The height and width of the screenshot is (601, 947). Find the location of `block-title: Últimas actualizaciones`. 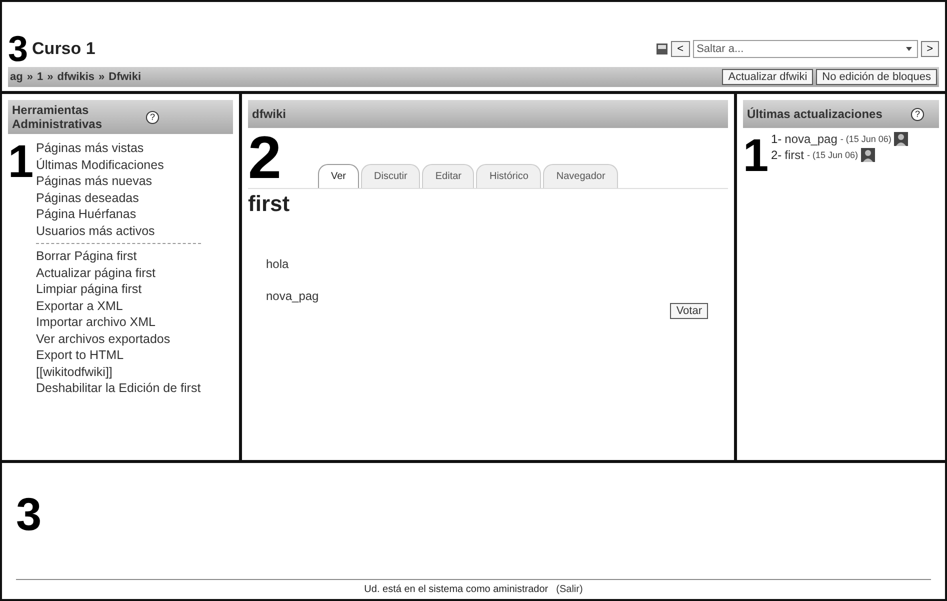

block-title: Últimas actualizaciones is located at coordinates (815, 114).